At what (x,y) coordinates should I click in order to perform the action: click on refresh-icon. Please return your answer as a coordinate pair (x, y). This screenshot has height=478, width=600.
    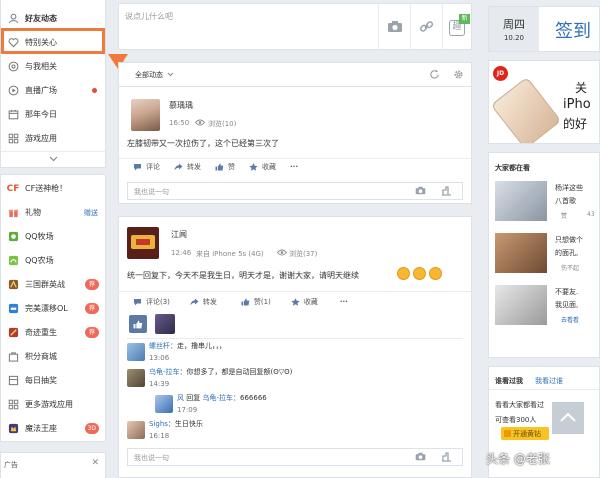
    Looking at the image, I should click on (434, 75).